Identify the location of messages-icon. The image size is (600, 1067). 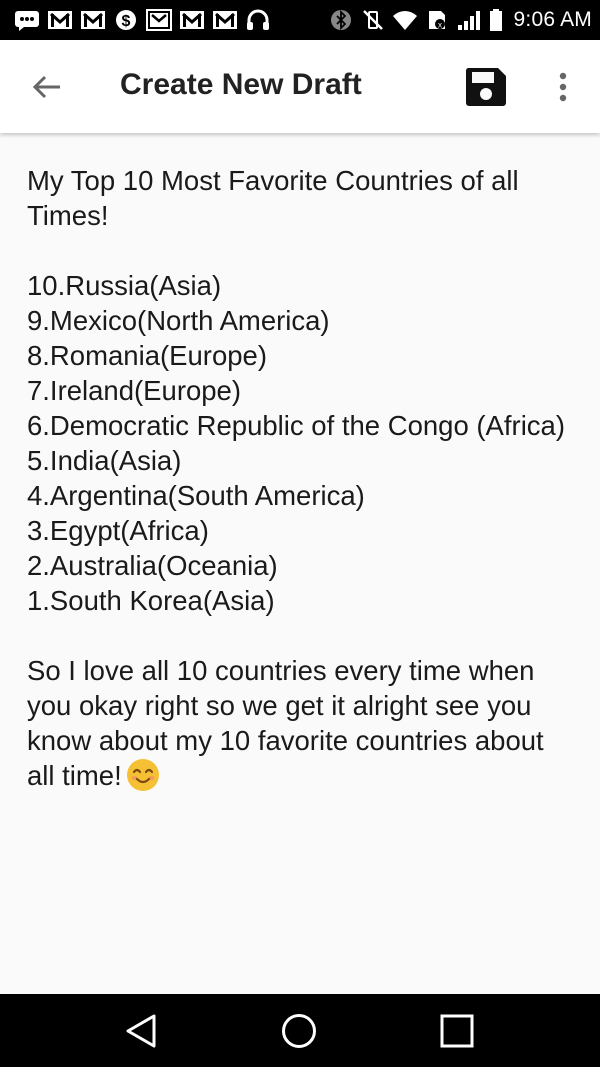
(27, 20).